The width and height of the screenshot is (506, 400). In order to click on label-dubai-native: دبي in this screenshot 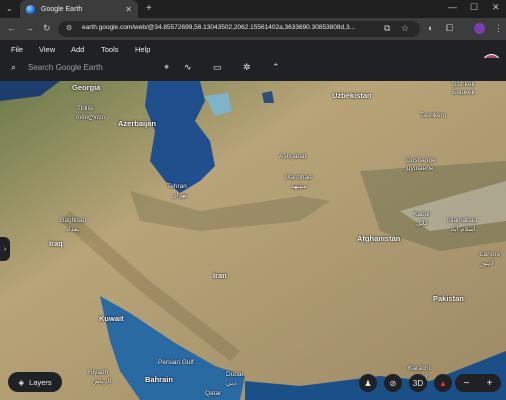, I will do `click(231, 383)`.